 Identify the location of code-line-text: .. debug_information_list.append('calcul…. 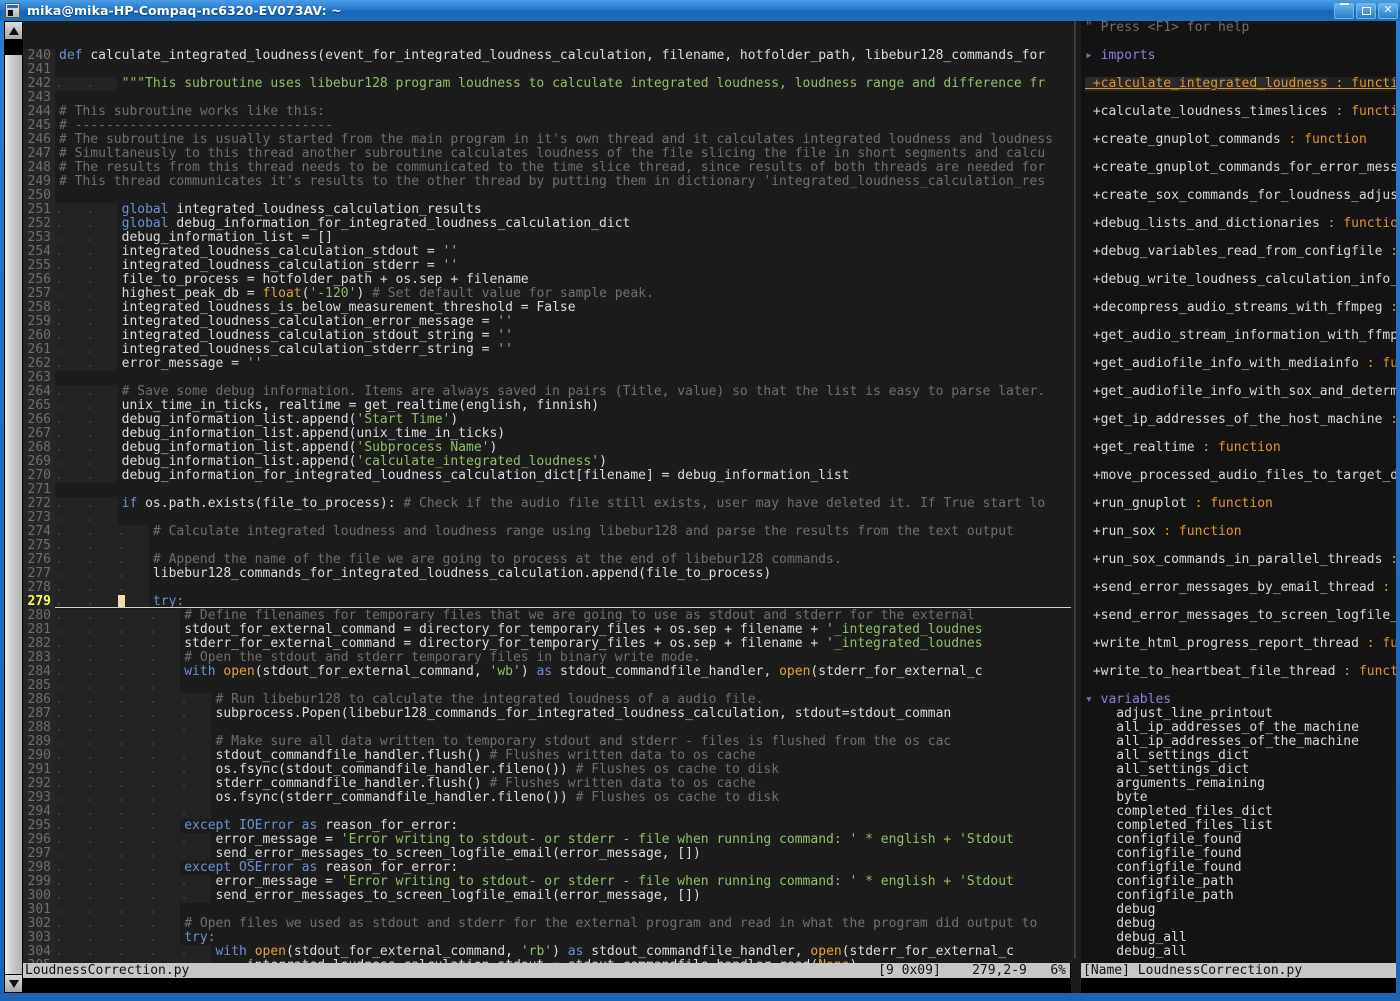
(563, 462).